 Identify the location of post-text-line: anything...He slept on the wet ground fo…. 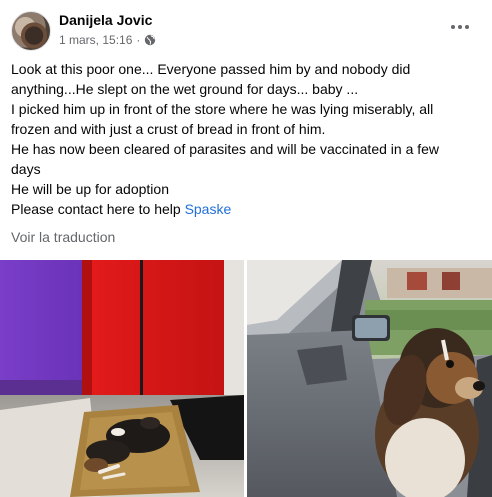
(185, 89).